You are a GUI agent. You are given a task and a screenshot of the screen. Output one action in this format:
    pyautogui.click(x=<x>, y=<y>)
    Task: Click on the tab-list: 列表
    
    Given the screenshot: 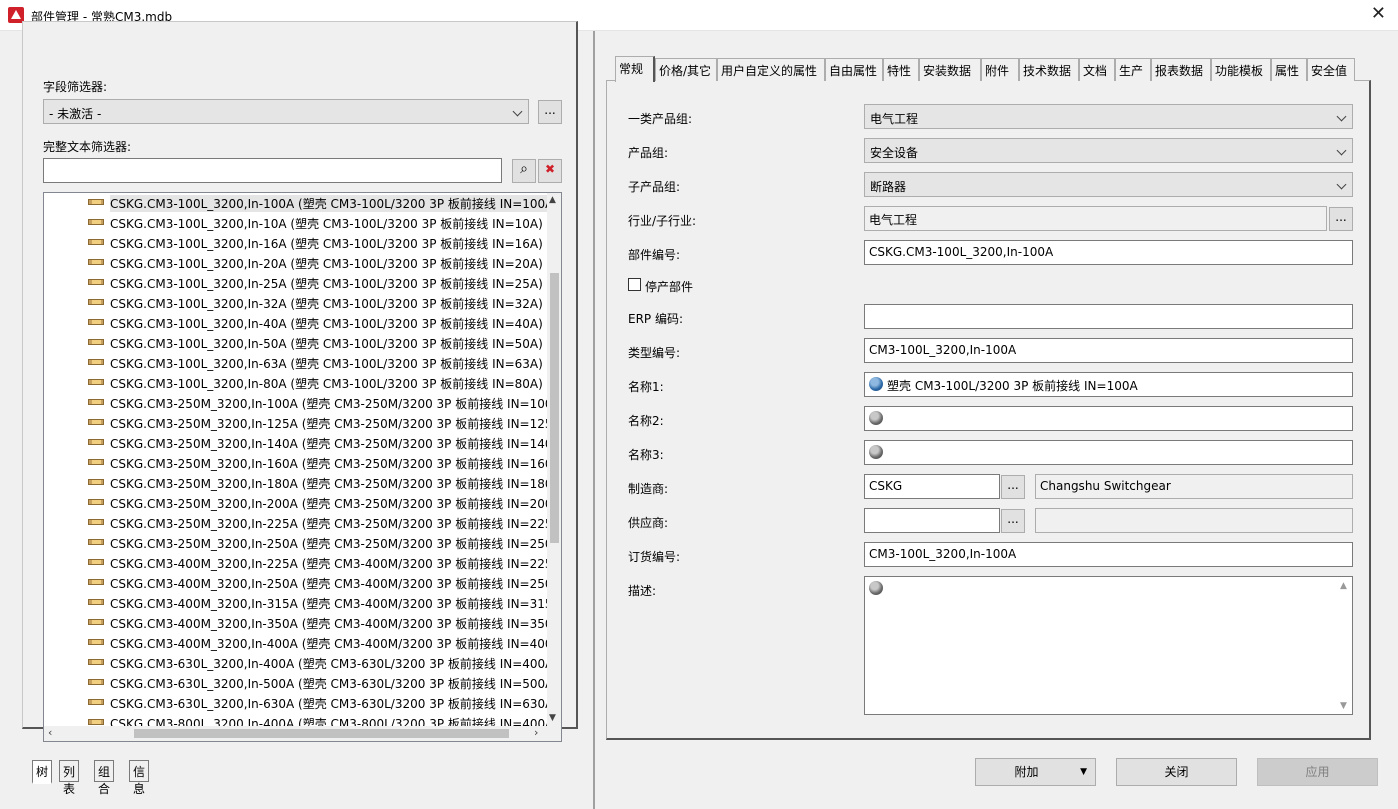 What is the action you would take?
    pyautogui.click(x=69, y=778)
    